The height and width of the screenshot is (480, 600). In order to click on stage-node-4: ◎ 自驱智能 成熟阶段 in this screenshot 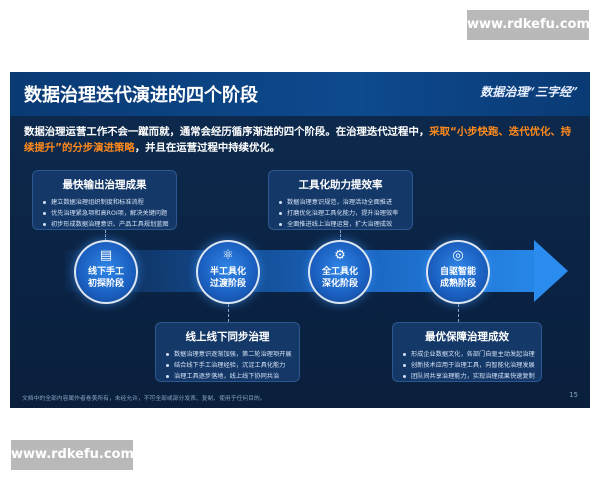, I will do `click(458, 272)`.